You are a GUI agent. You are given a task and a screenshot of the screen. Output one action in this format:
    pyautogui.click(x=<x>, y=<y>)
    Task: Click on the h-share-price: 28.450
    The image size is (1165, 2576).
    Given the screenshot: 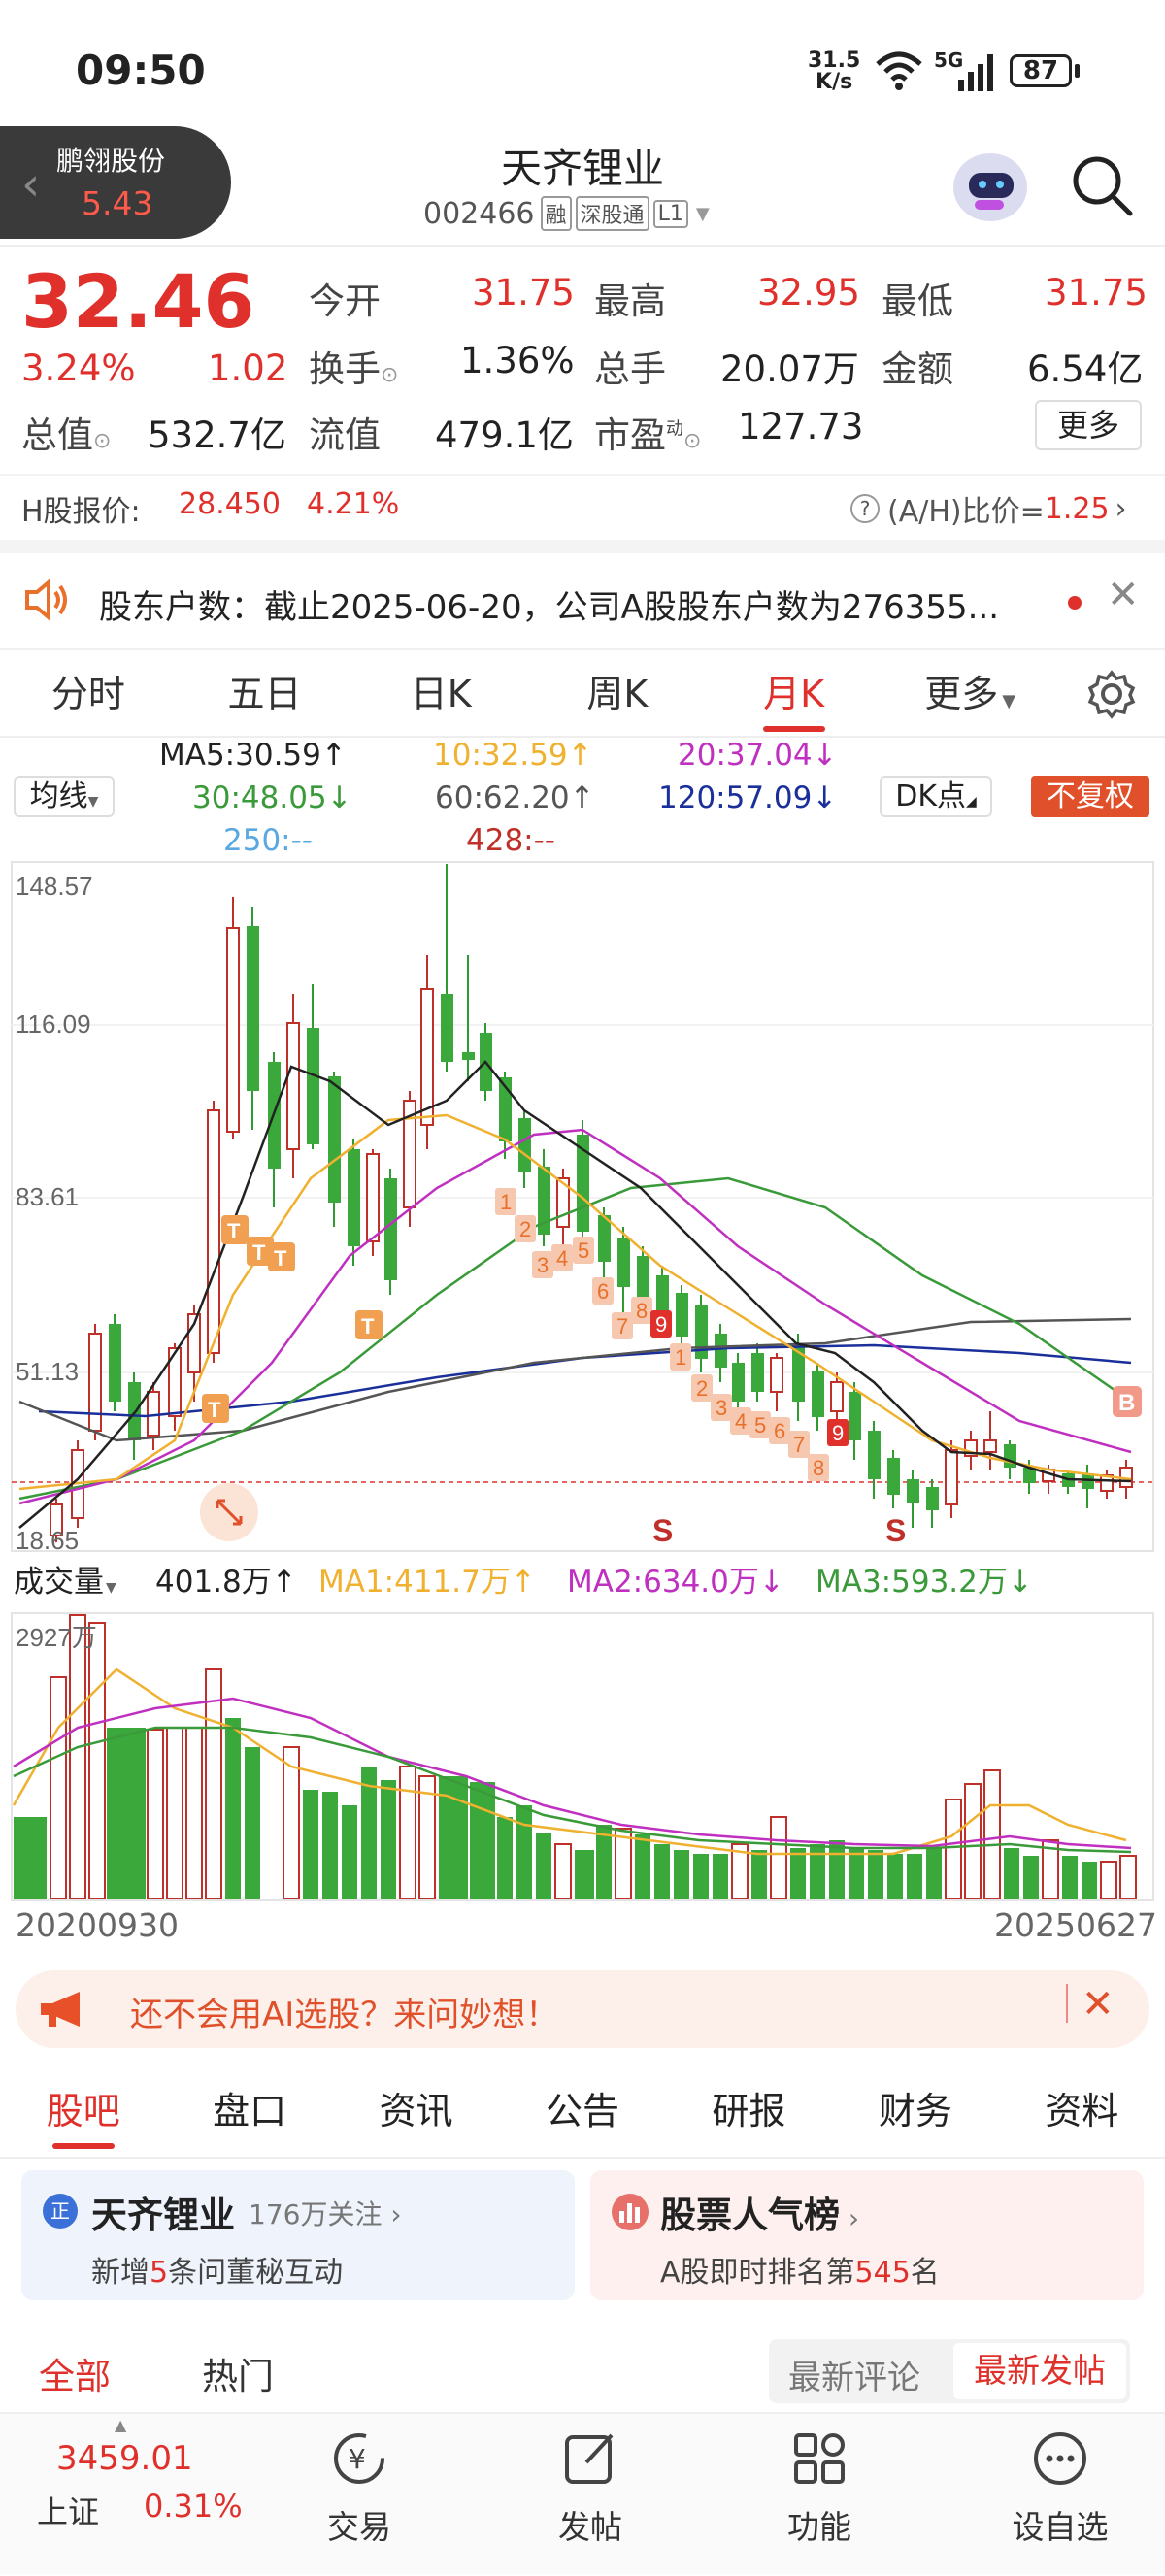 What is the action you would take?
    pyautogui.click(x=230, y=504)
    